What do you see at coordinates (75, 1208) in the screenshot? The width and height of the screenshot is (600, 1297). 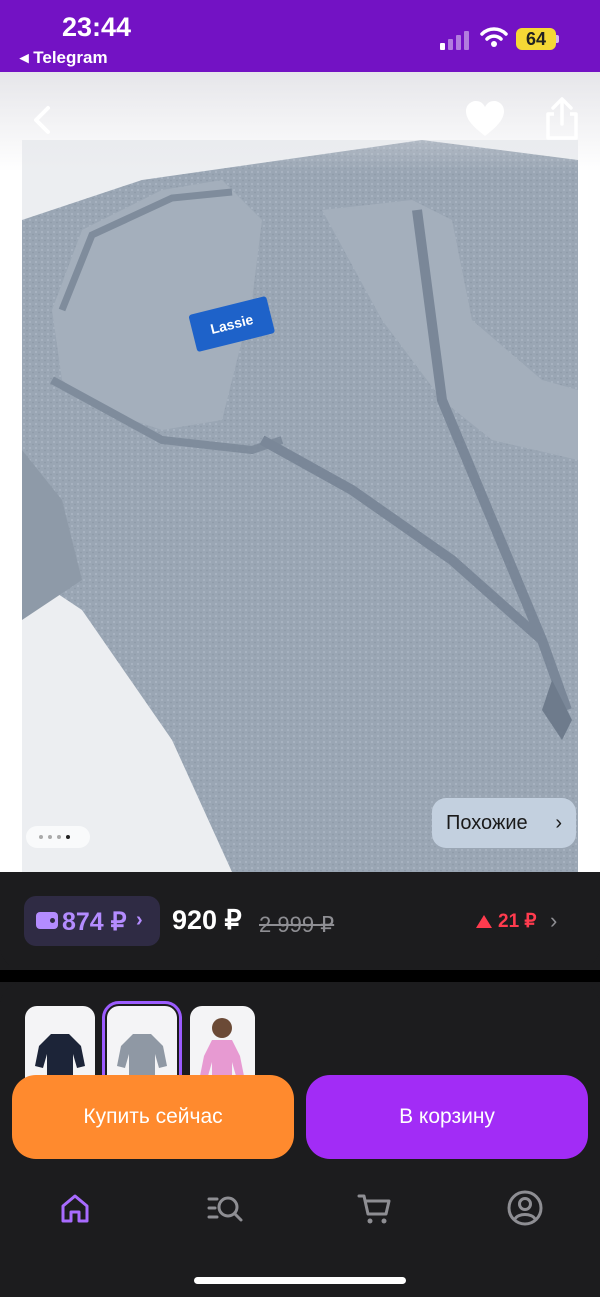 I see `home-icon` at bounding box center [75, 1208].